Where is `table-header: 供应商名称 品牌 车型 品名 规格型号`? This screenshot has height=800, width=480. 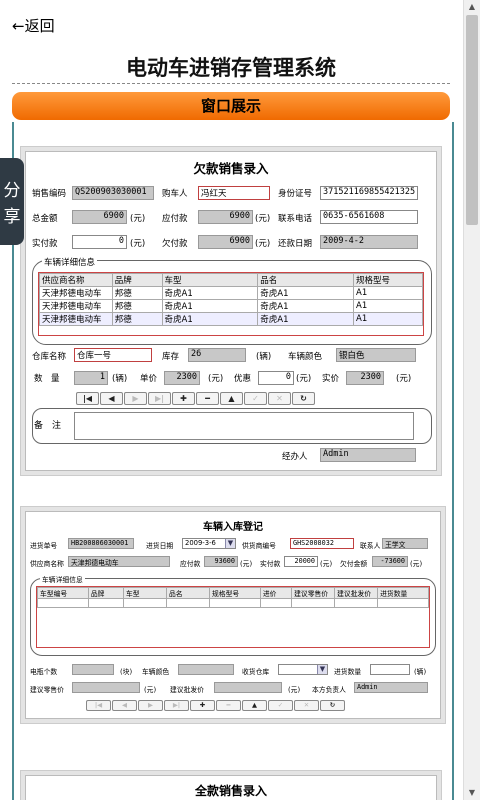
table-header: 供应商名称 品牌 车型 品名 规格型号 is located at coordinates (231, 280).